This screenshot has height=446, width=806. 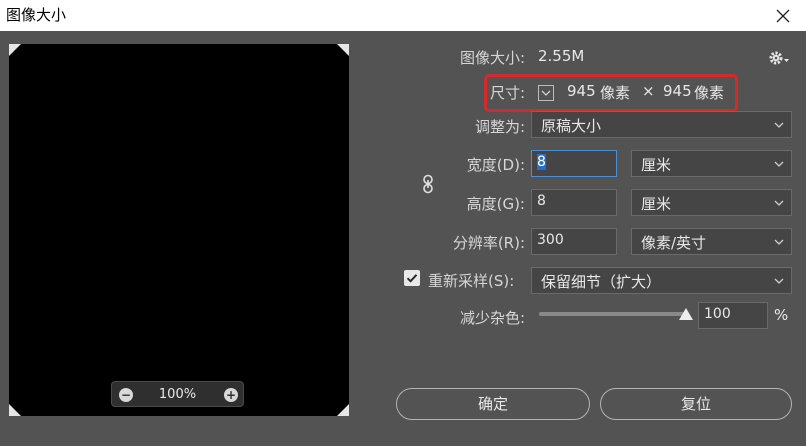 I want to click on dimensions-times: ×, so click(x=648, y=91).